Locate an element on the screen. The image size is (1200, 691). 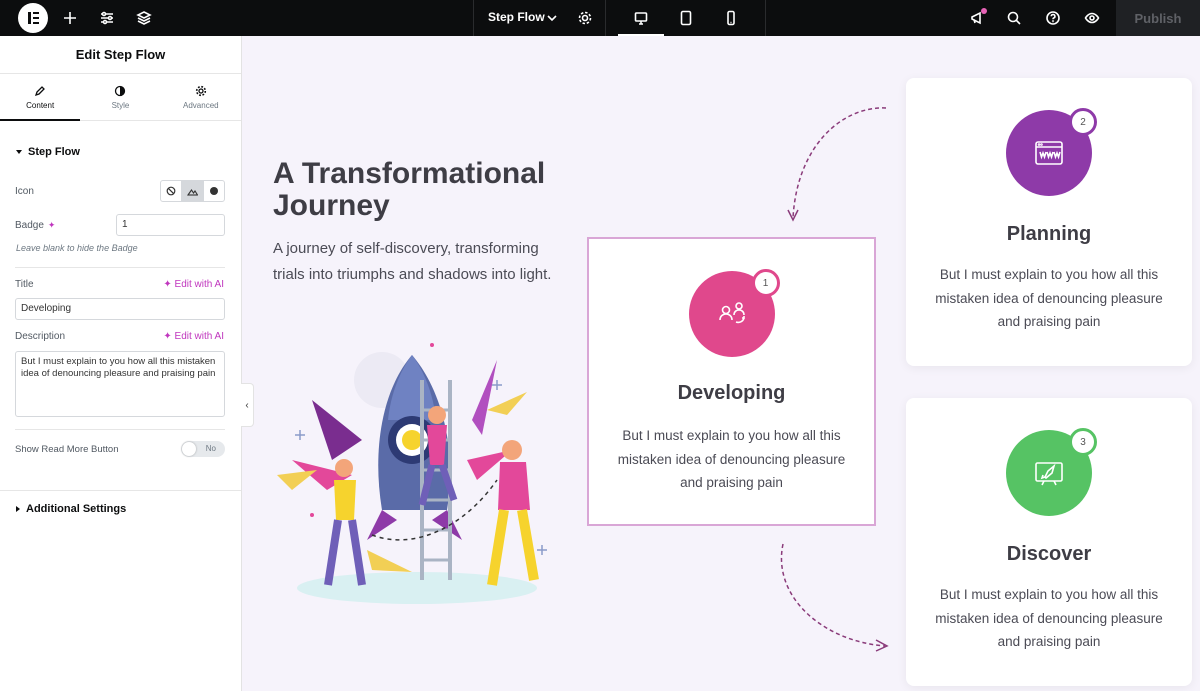
tablet-icon is located at coordinates (686, 18).